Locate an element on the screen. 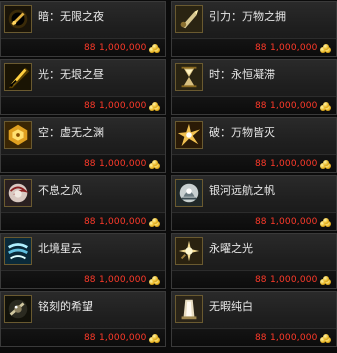  item-name: 不息之风 is located at coordinates (60, 190).